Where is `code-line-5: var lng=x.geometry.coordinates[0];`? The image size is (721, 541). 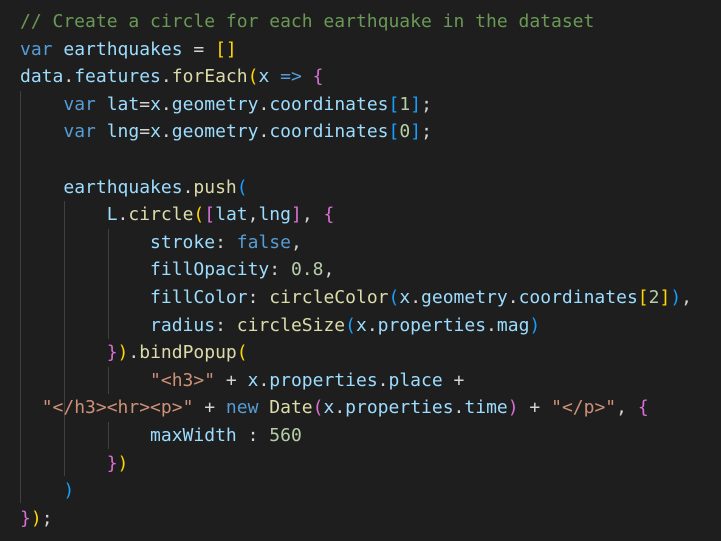
code-line-5: var lng=x.geometry.coordinates[0]; is located at coordinates (356, 132).